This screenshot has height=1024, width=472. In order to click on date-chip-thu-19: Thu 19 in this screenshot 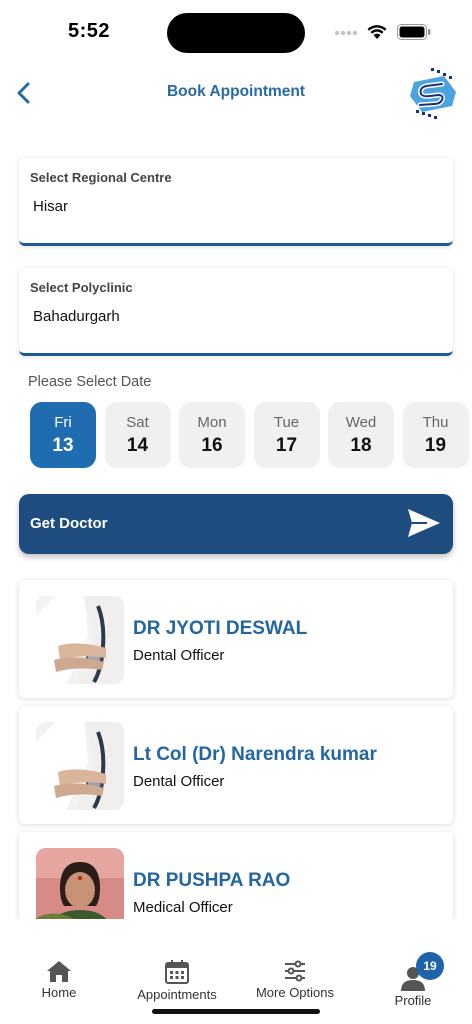, I will do `click(435, 435)`.